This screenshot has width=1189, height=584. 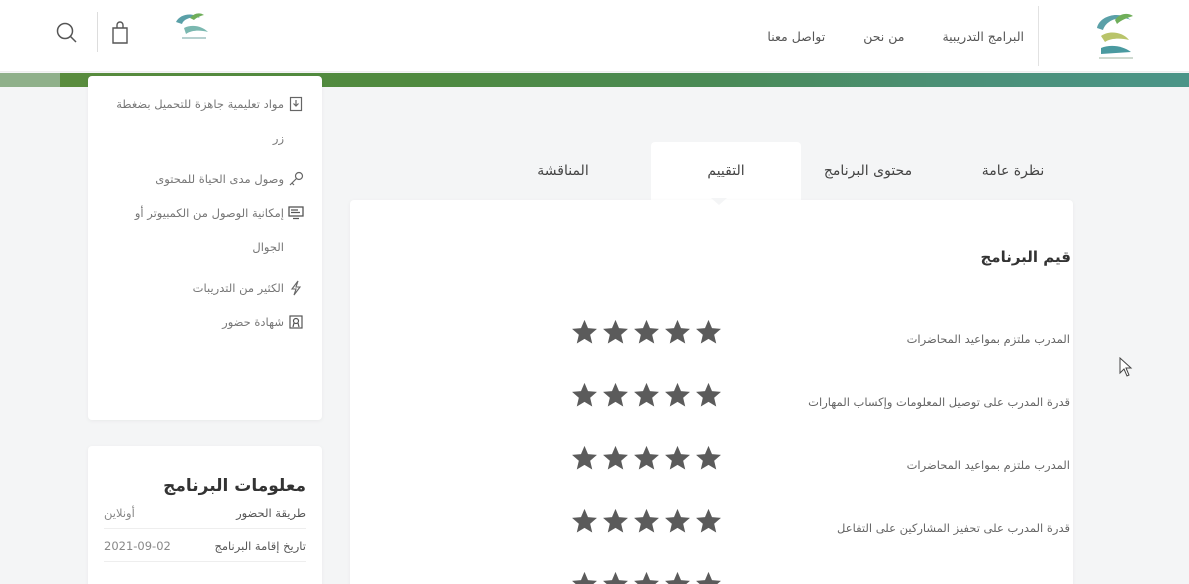 What do you see at coordinates (119, 513) in the screenshot?
I see `info-value: أونلاين` at bounding box center [119, 513].